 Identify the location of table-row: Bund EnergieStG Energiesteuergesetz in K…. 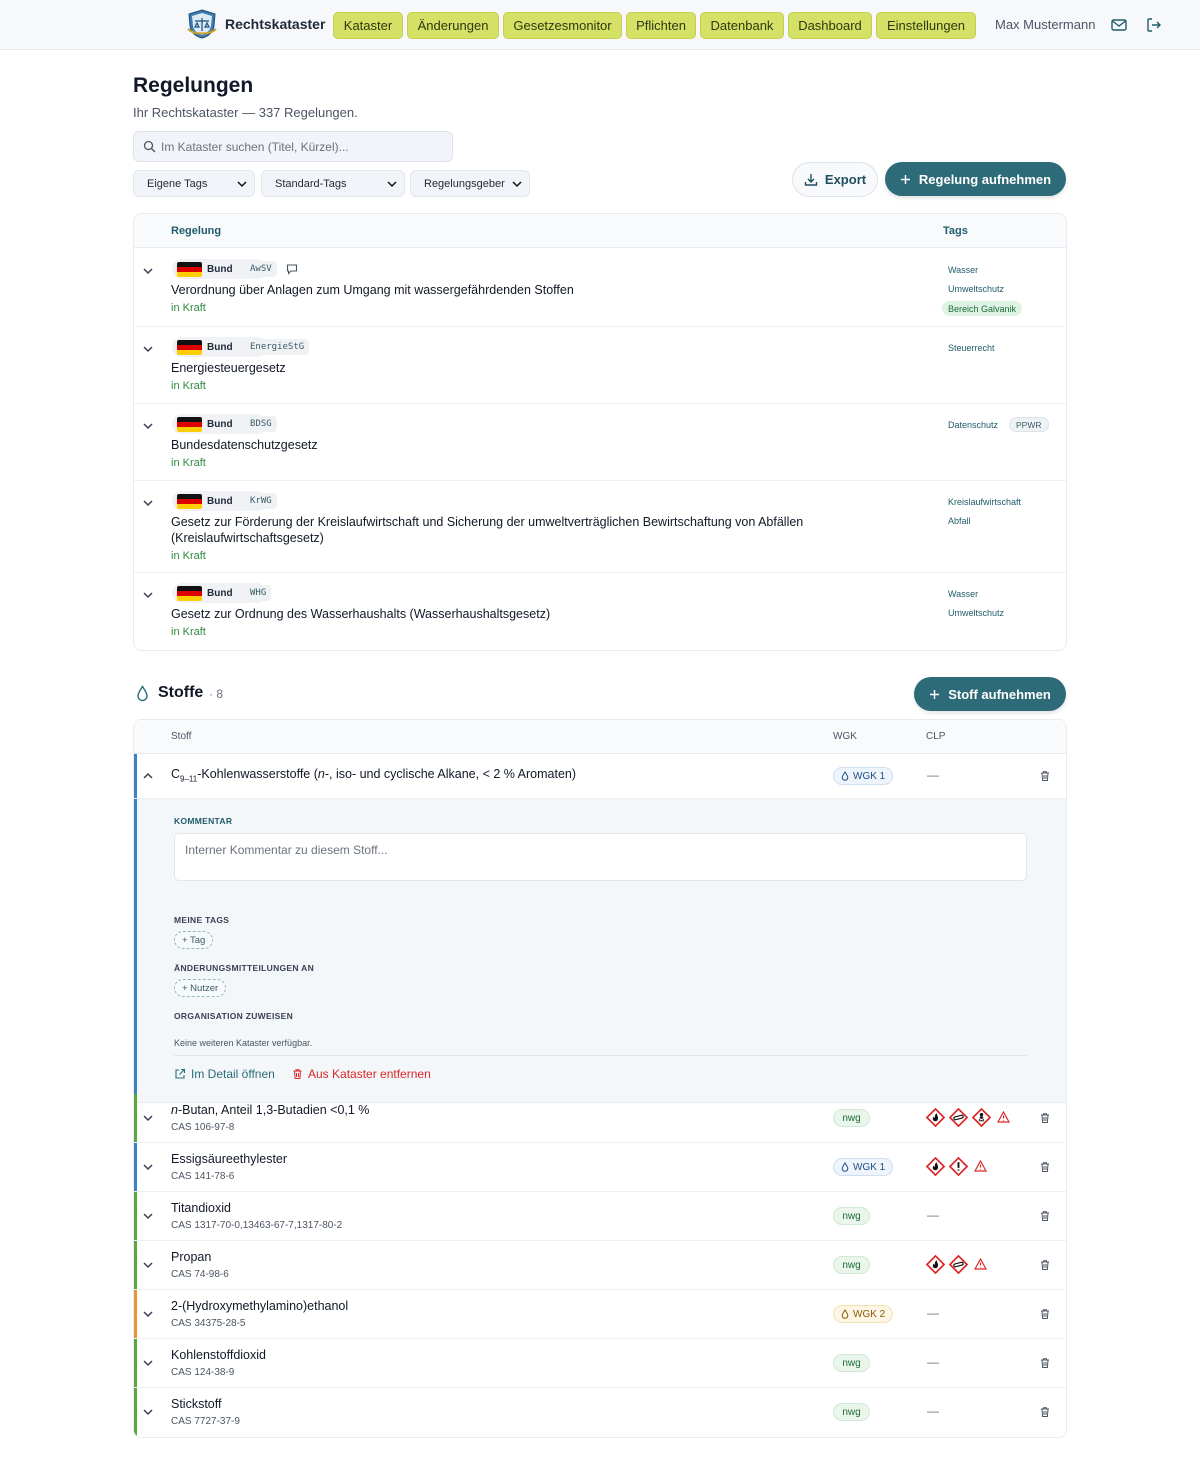
(600, 365).